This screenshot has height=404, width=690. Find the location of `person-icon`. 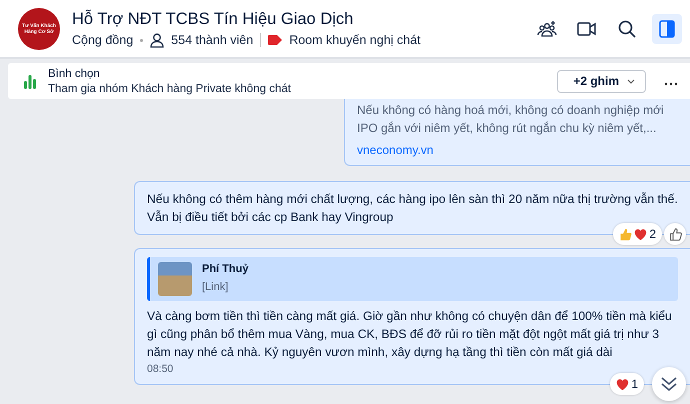

person-icon is located at coordinates (157, 40).